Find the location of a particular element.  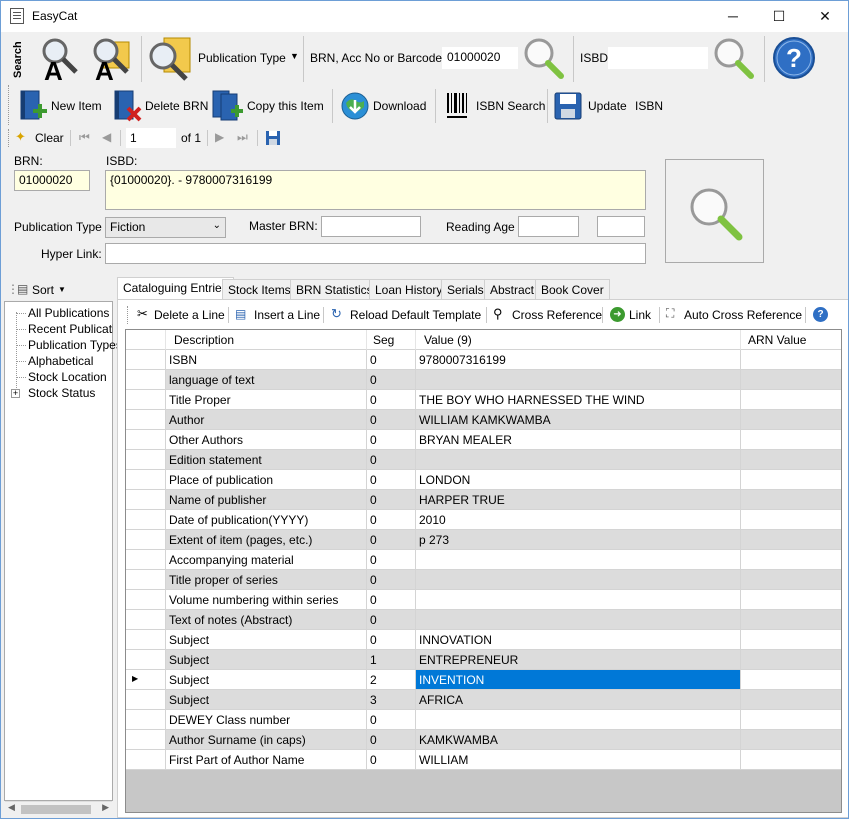

table-row: Subject 1 ENTREPRENEUR is located at coordinates (483, 660).